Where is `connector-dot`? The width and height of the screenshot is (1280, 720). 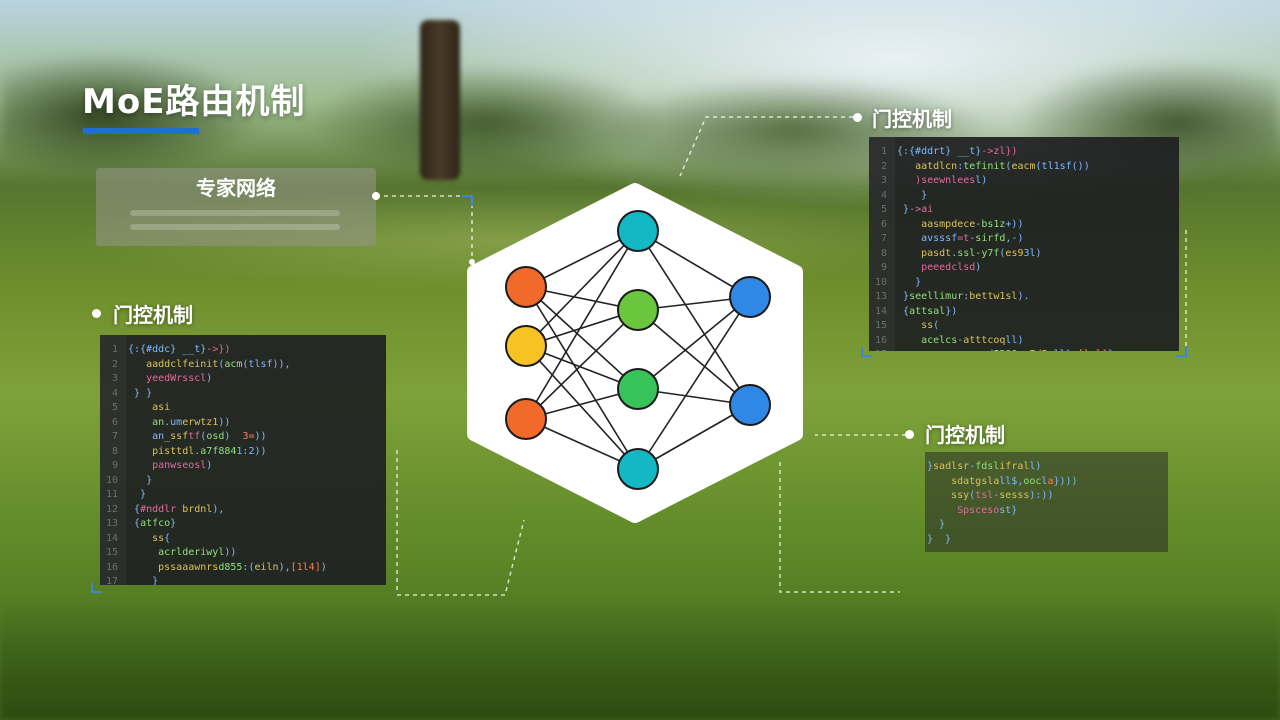 connector-dot is located at coordinates (376, 196).